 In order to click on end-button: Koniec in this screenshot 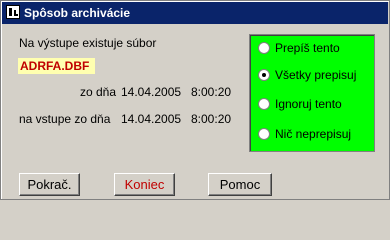, I will do `click(144, 184)`.